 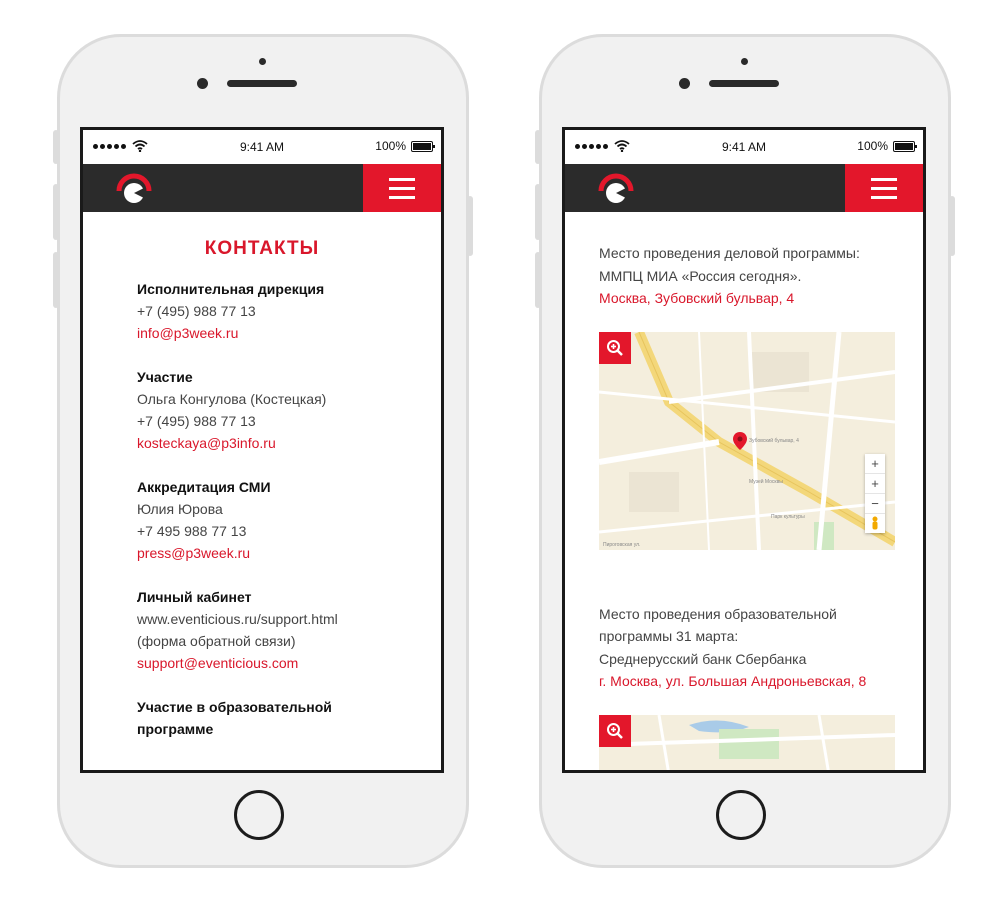 What do you see at coordinates (669, 636) in the screenshot?
I see `venue2-line2: программы 31 марта:` at bounding box center [669, 636].